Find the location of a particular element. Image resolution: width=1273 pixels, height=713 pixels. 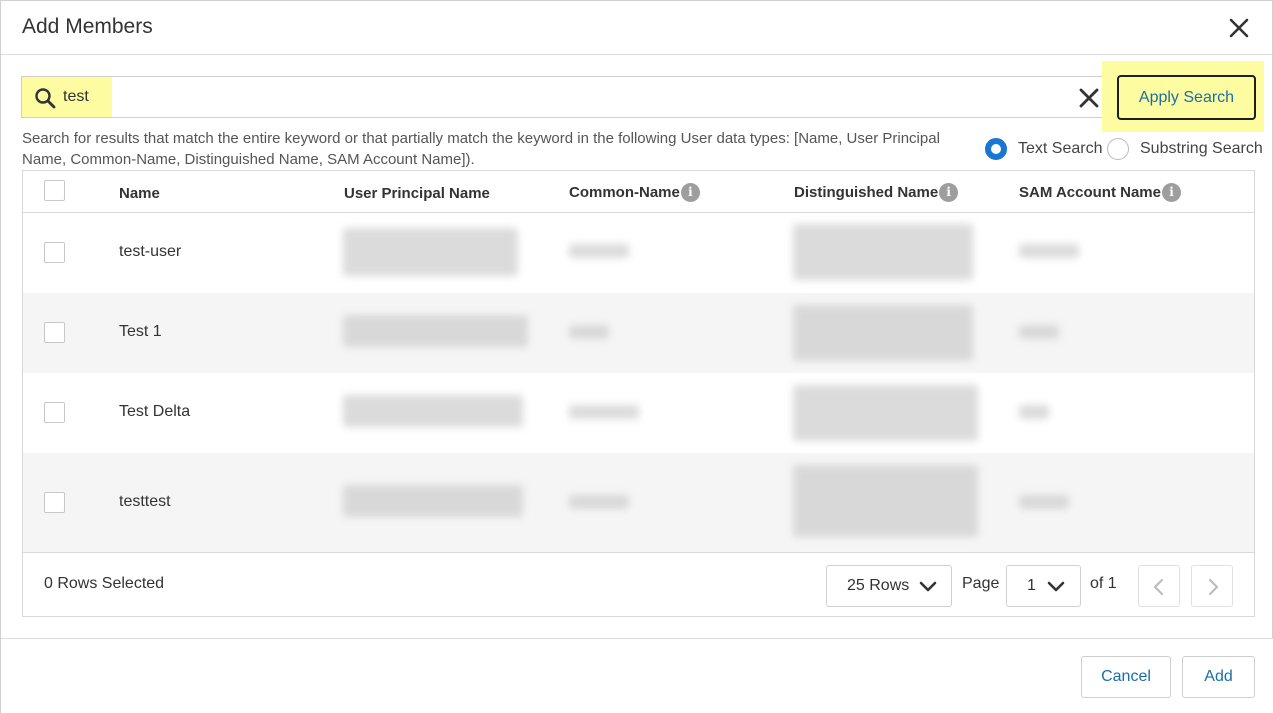

cell-name: test-user is located at coordinates (150, 251).